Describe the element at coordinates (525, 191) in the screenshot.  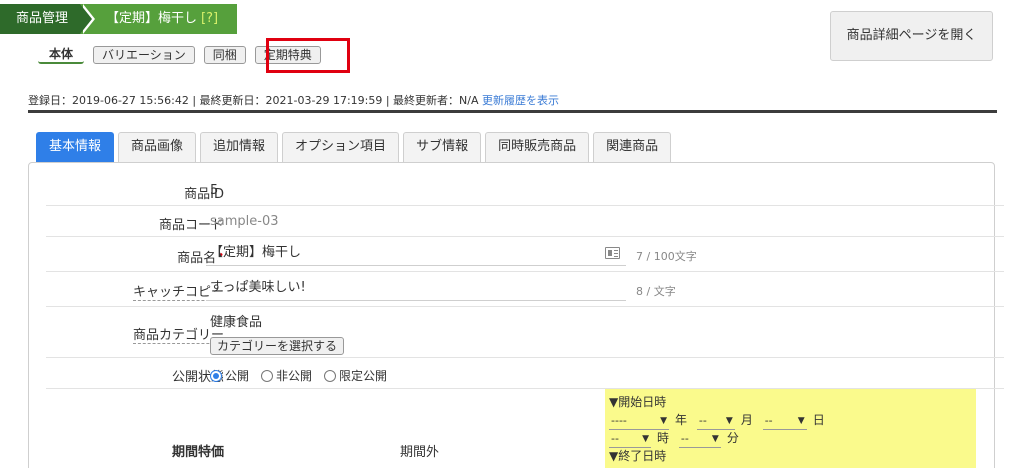
I see `row-product-id: 商品ID 5` at that location.